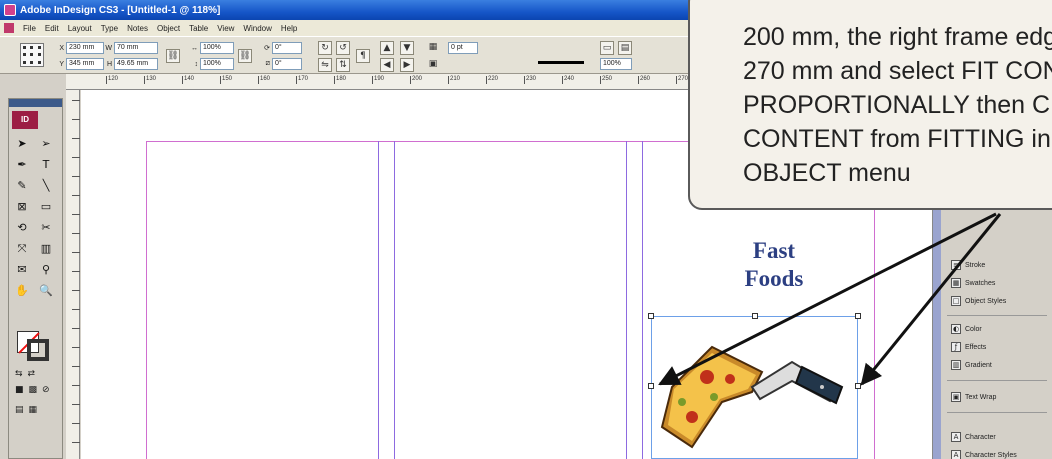  I want to click on x-position-input: 230 mm, so click(85, 48).